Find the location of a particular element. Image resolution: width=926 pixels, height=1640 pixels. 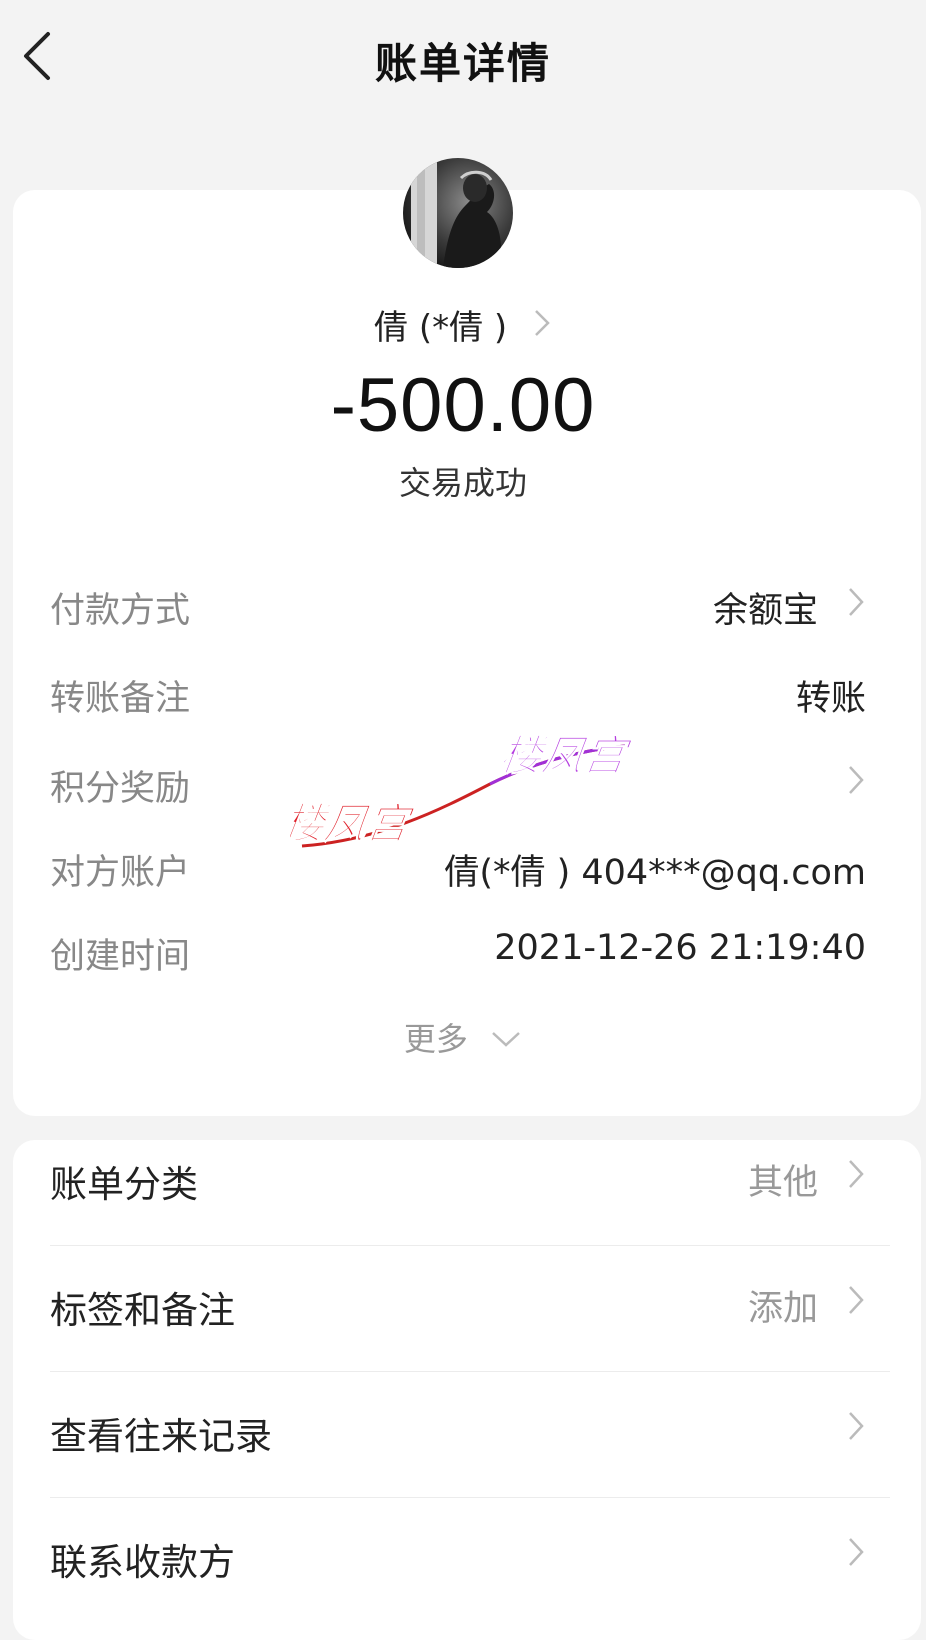

more-toggle: 更多 is located at coordinates (463, 1037).